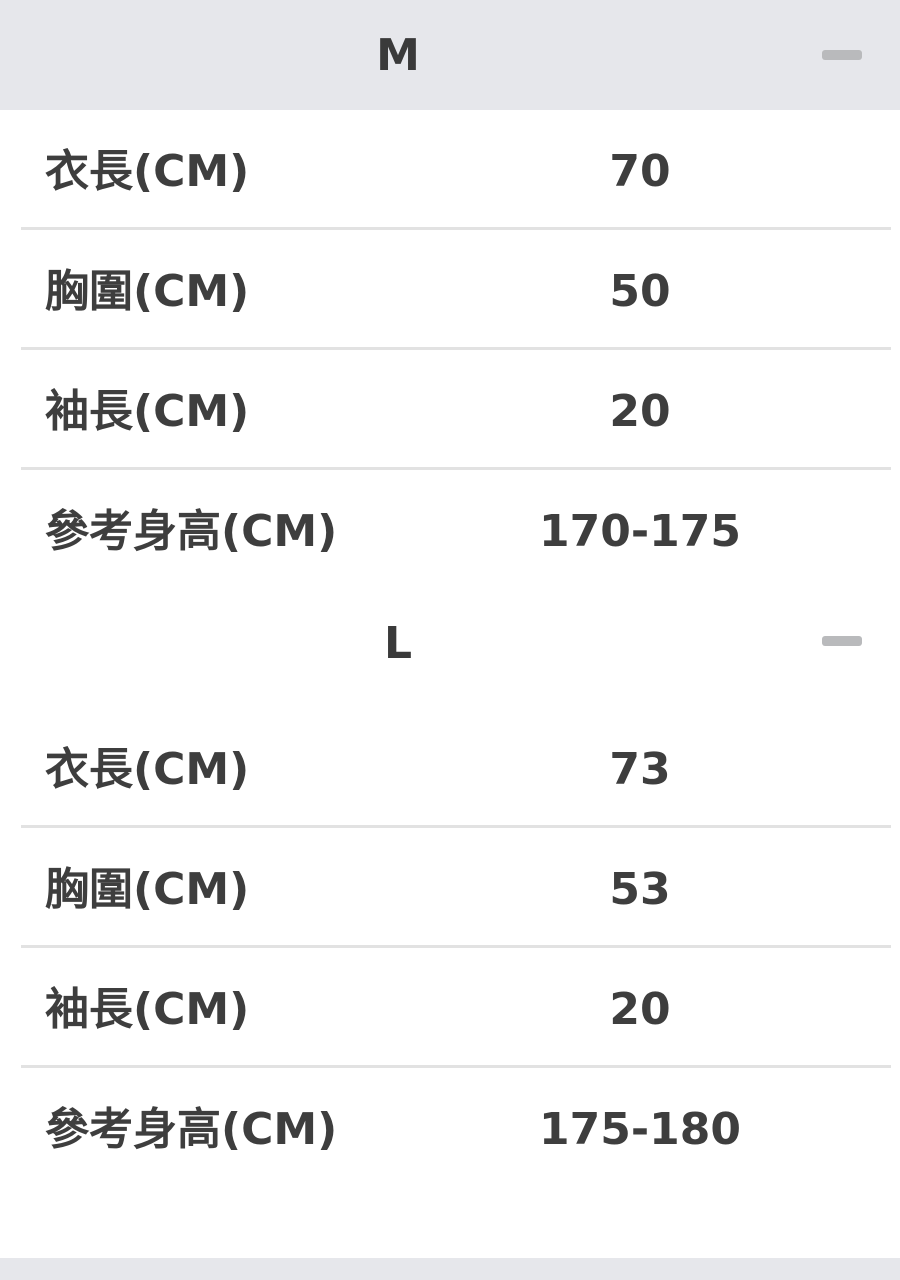 Image resolution: width=900 pixels, height=1280 pixels. I want to click on row-value: 170-175, so click(640, 531).